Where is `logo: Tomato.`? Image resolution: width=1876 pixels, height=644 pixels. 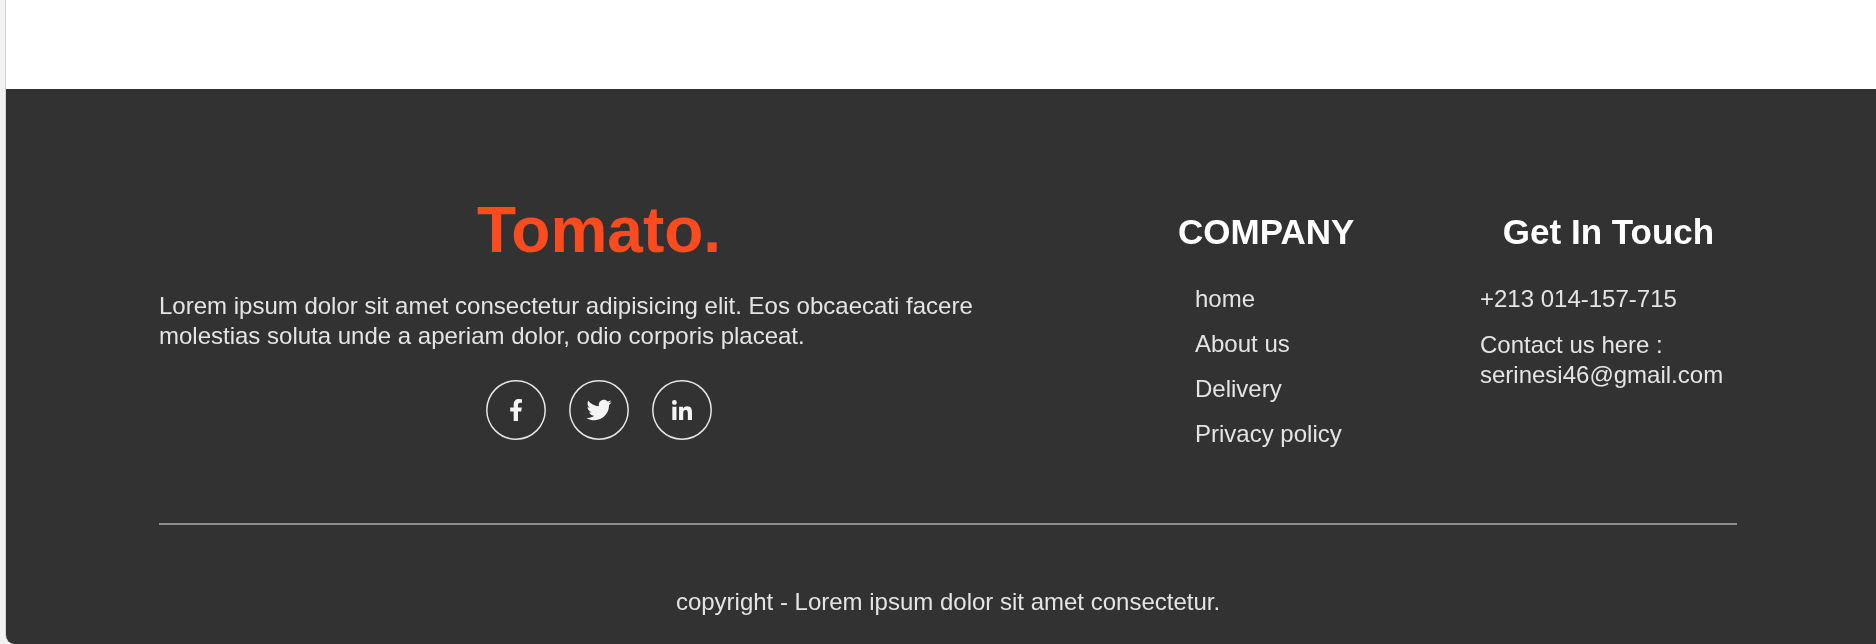
logo: Tomato. is located at coordinates (599, 230).